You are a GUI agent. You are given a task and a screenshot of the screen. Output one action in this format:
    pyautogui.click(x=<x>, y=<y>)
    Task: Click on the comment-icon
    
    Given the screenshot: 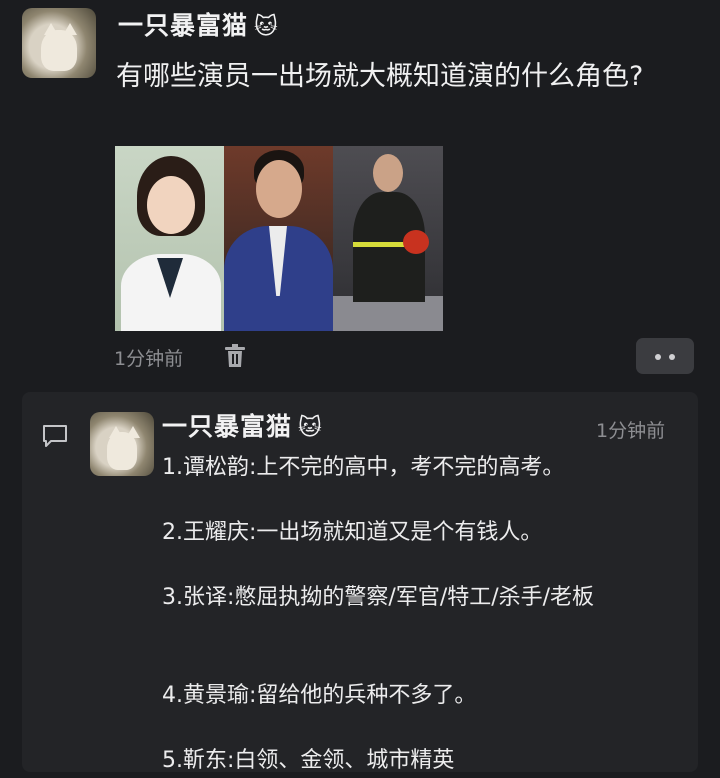 What is the action you would take?
    pyautogui.click(x=55, y=436)
    